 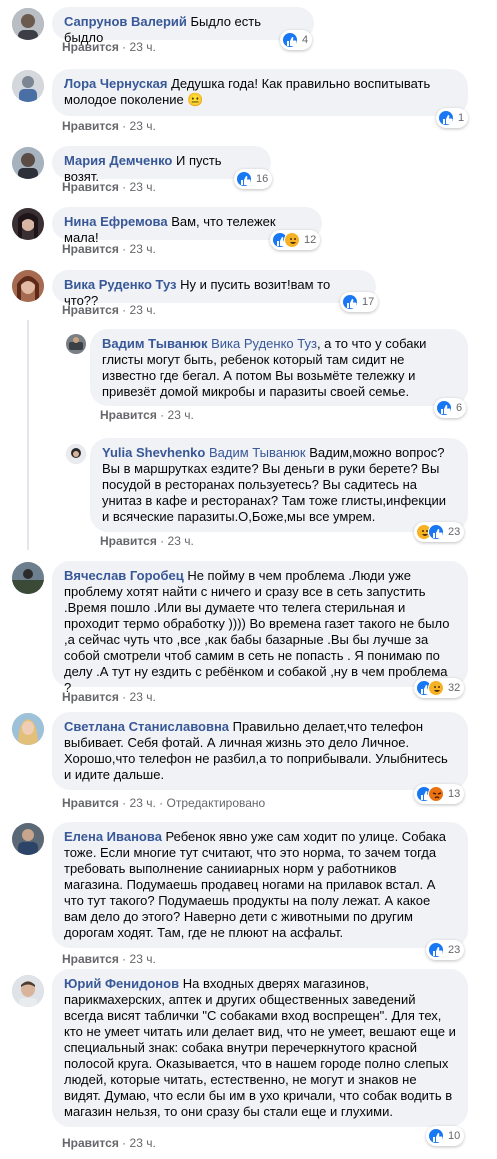 What do you see at coordinates (28, 435) in the screenshot?
I see `reply-thread-line` at bounding box center [28, 435].